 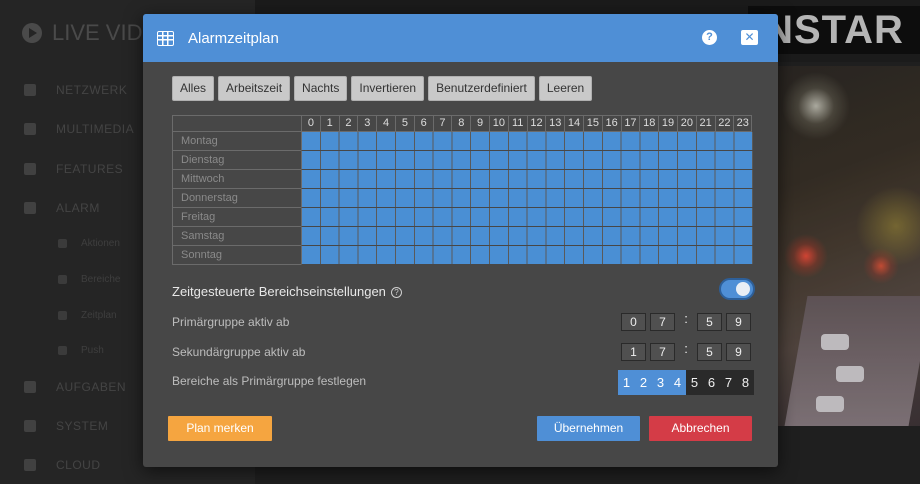 What do you see at coordinates (738, 322) in the screenshot?
I see `primary-minute-ones: 9` at bounding box center [738, 322].